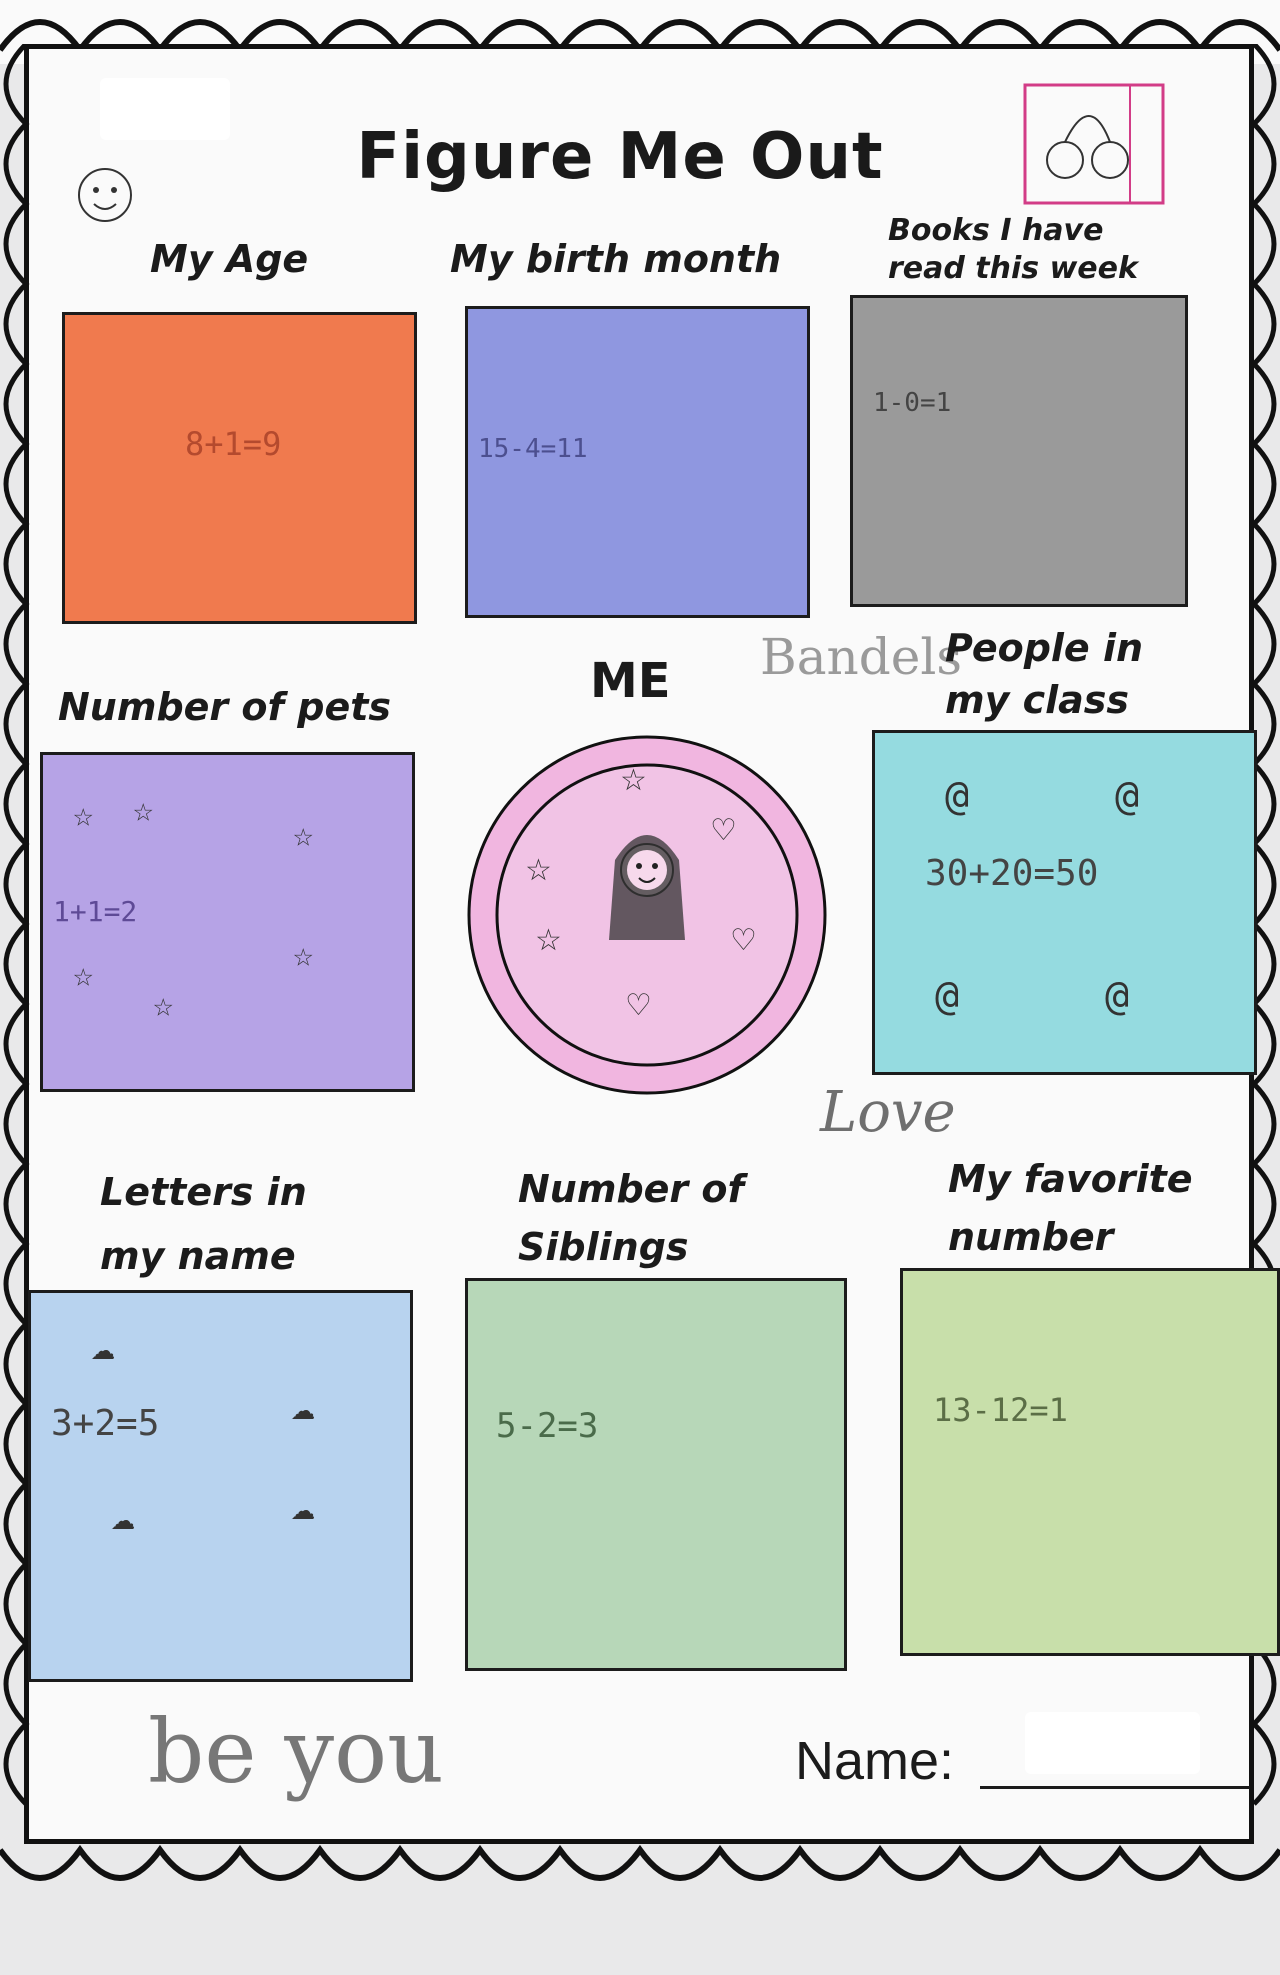 The width and height of the screenshot is (1280, 1975). I want to click on center-me-label: ME, so click(630, 681).